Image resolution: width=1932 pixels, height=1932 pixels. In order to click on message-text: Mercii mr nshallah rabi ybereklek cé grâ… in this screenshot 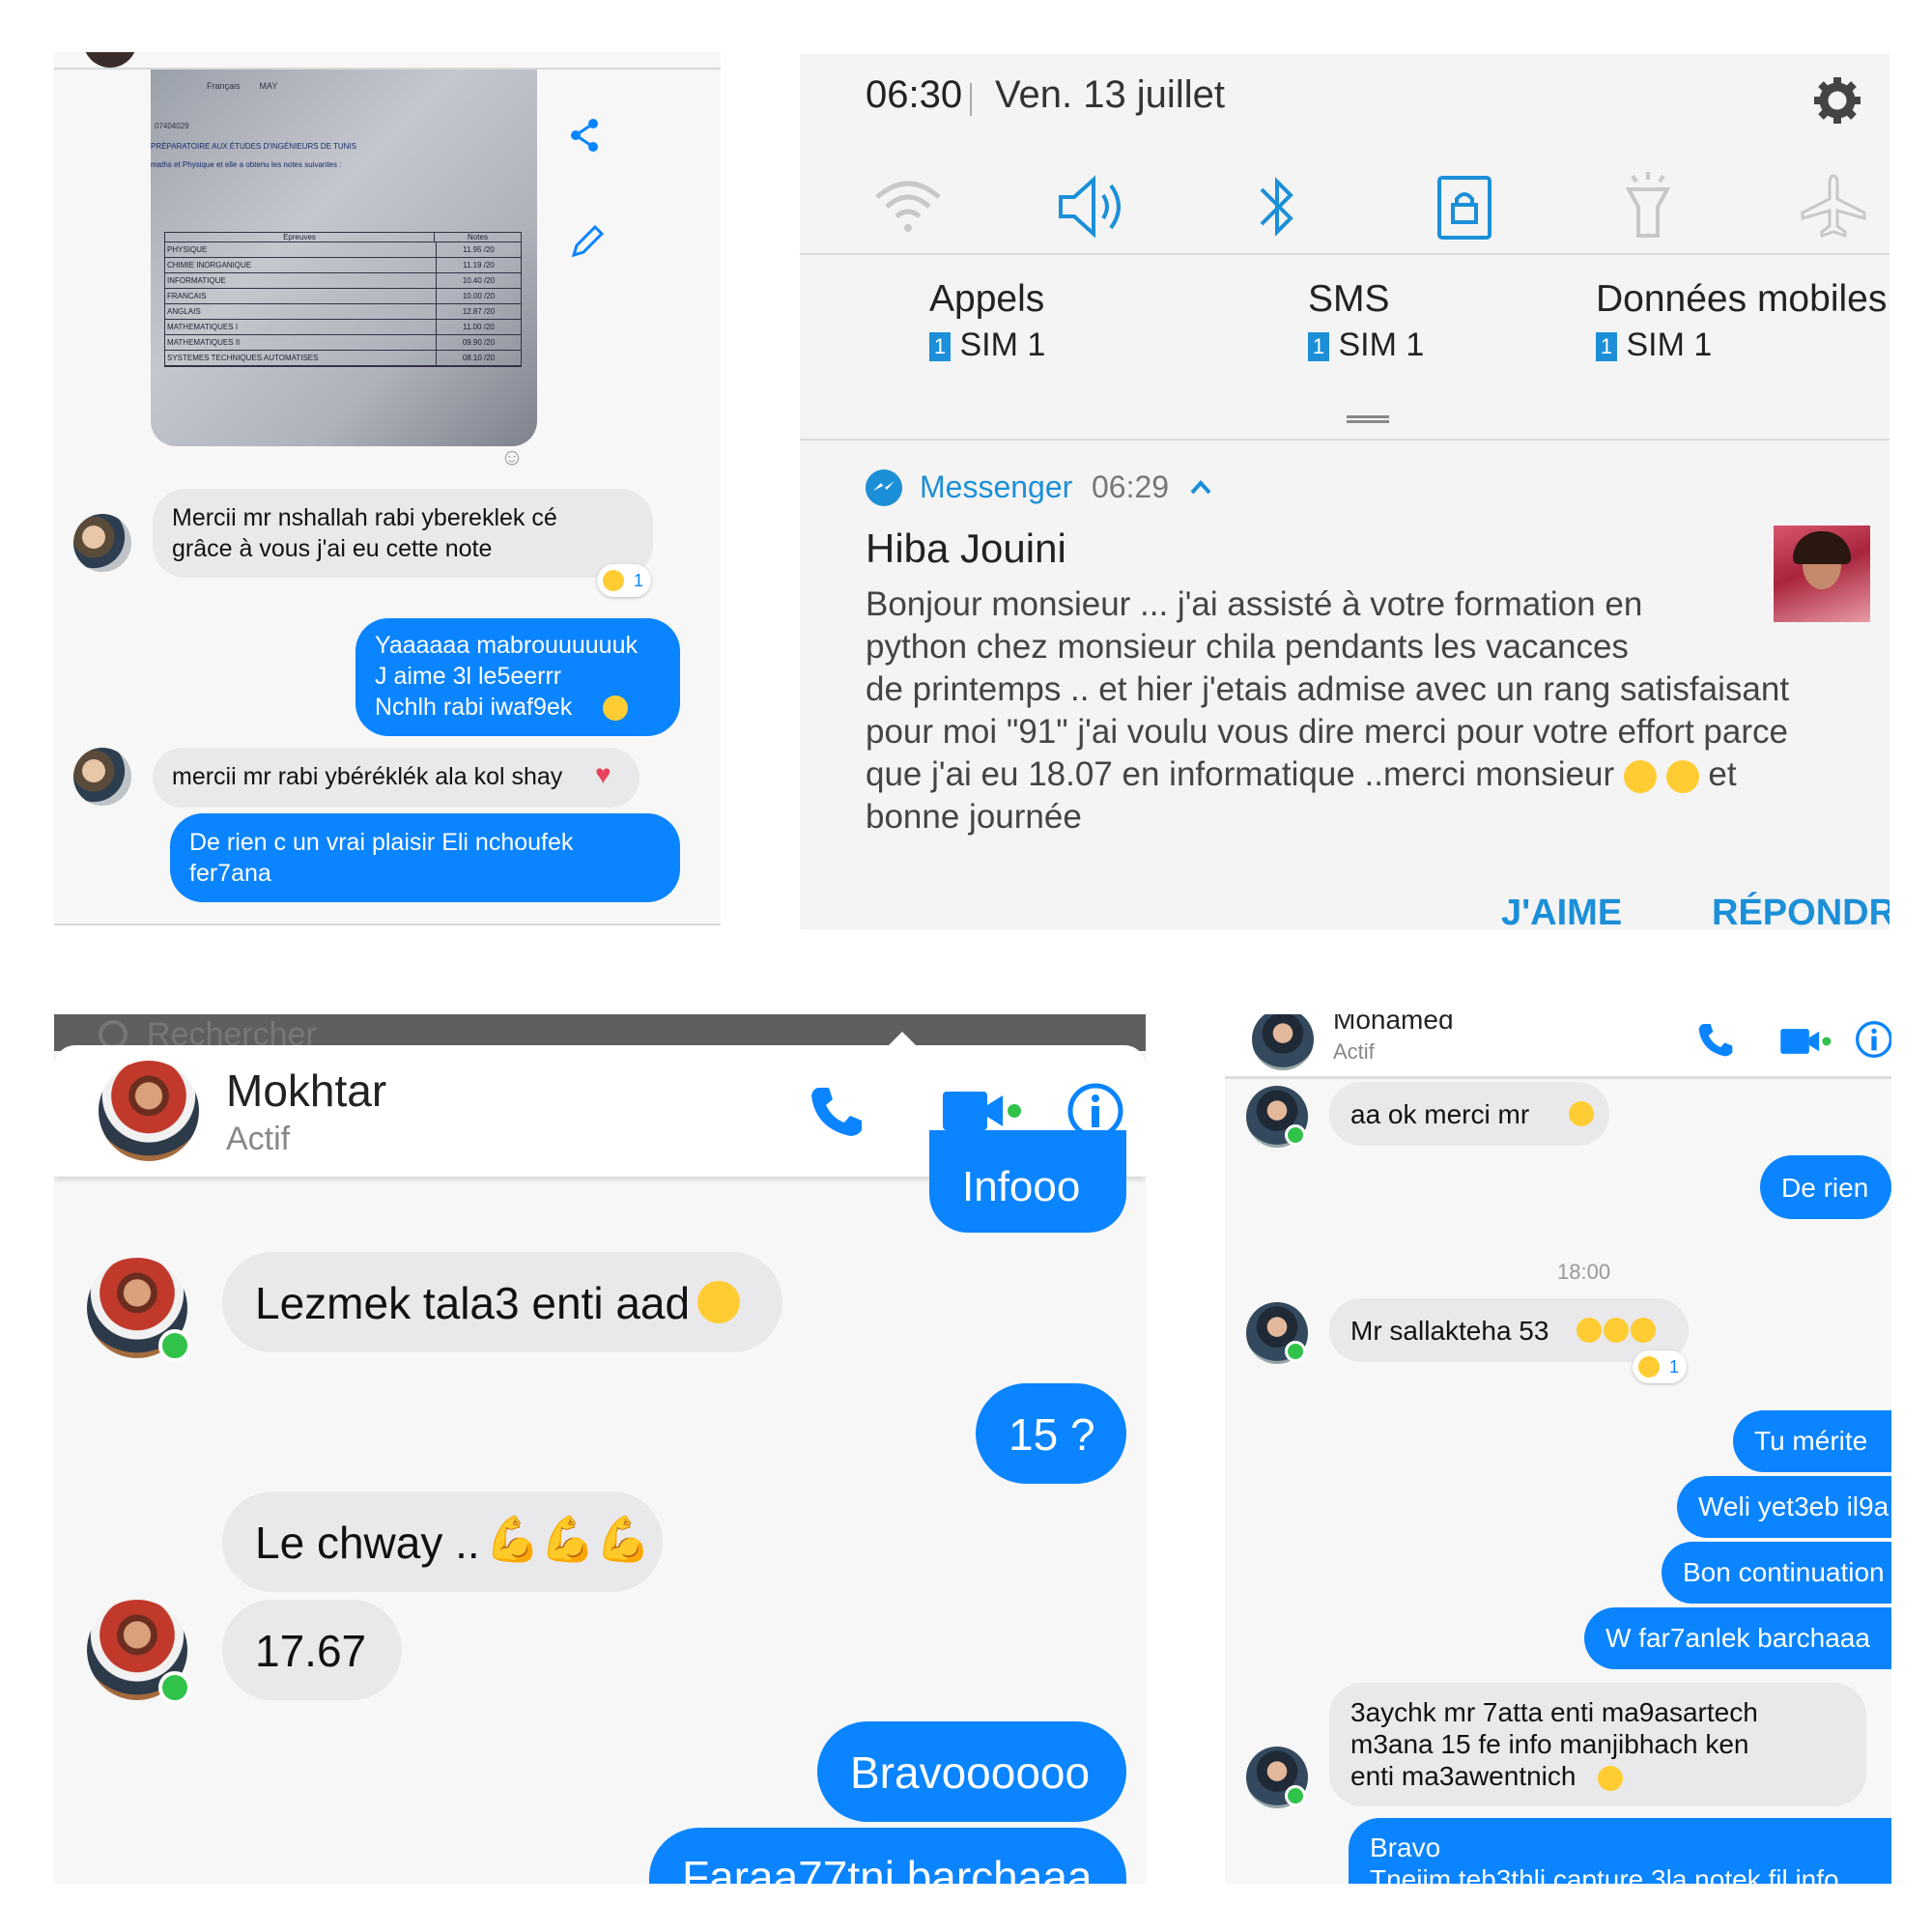, I will do `click(364, 533)`.